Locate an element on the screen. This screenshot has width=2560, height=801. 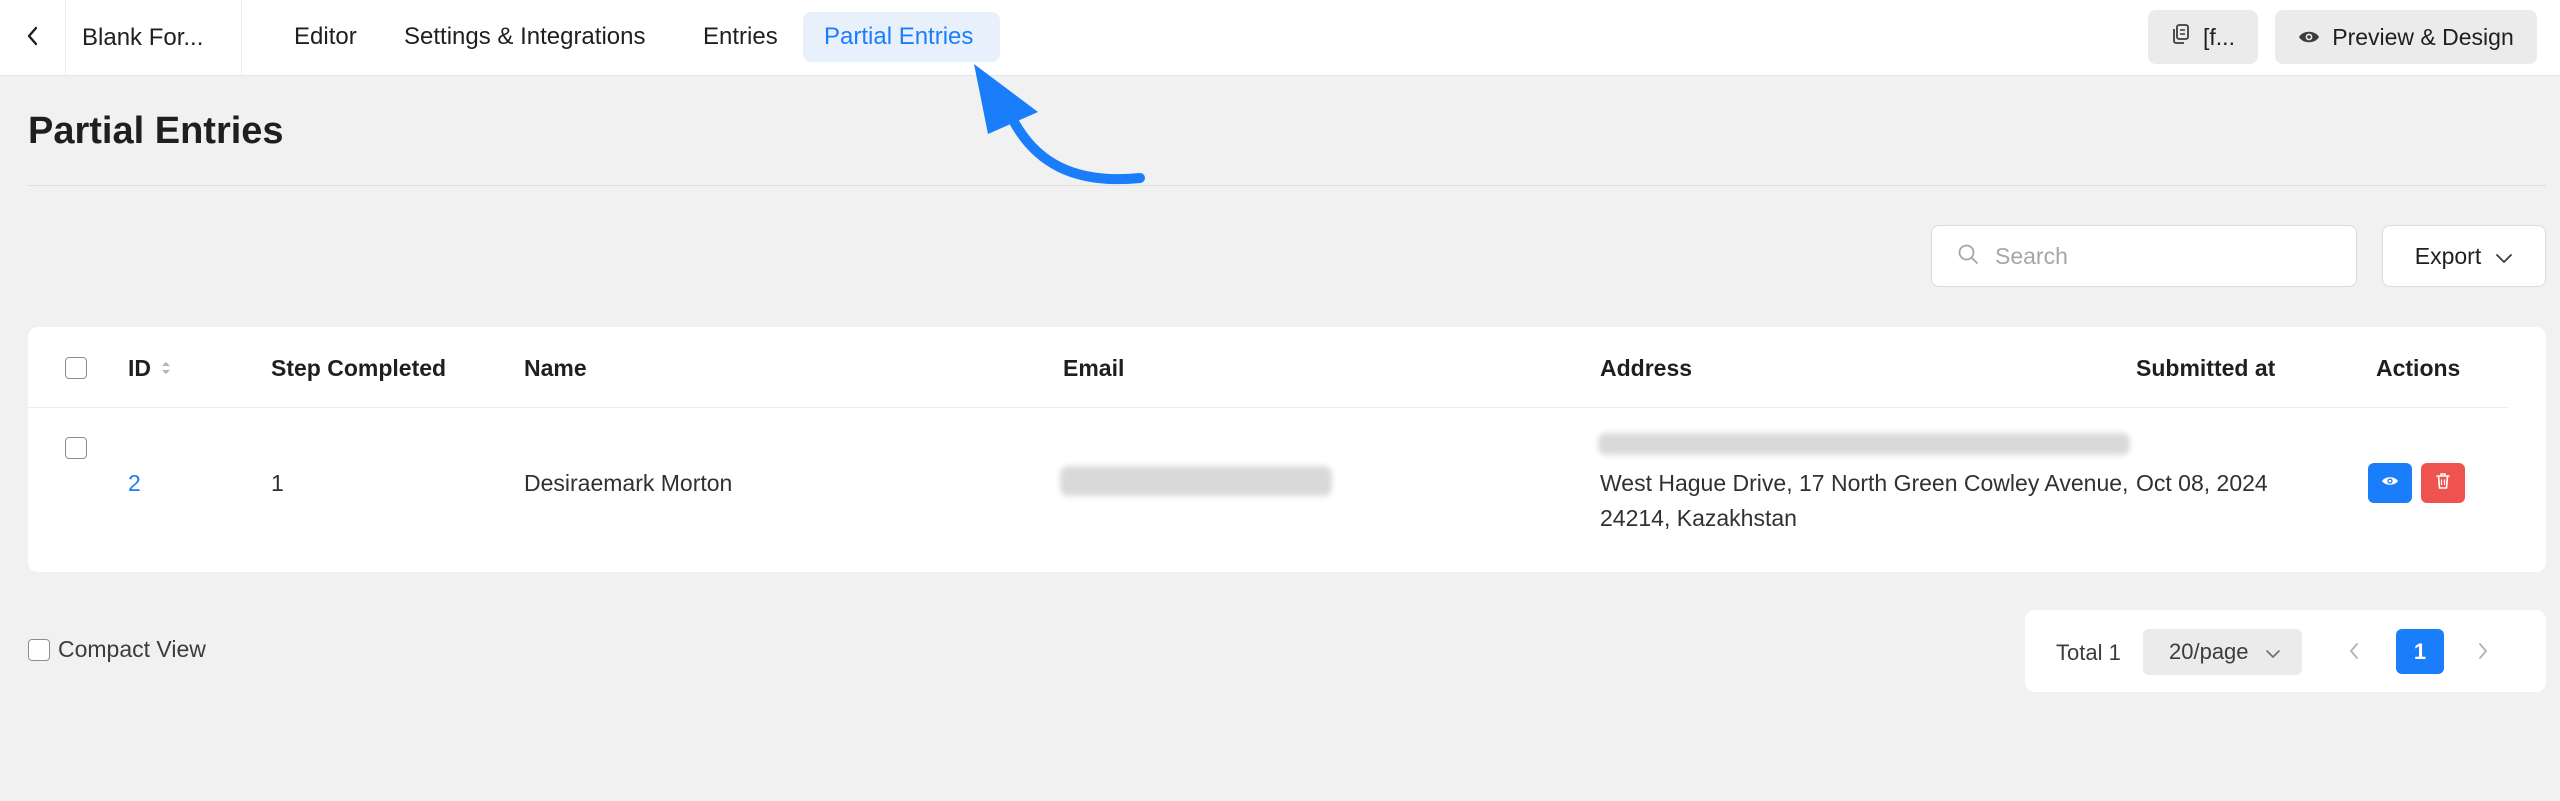
column-header-step-completed: Step Completed is located at coordinates (359, 368).